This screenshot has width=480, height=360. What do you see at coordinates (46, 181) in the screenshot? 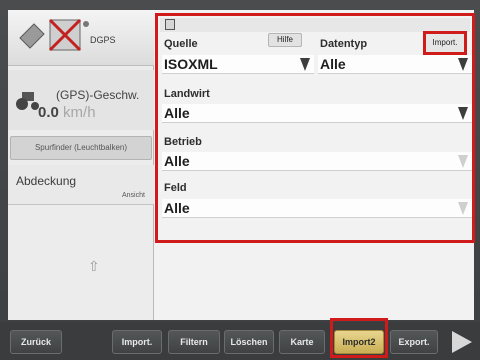
I see `abdeckung-title: Abdeckung` at bounding box center [46, 181].